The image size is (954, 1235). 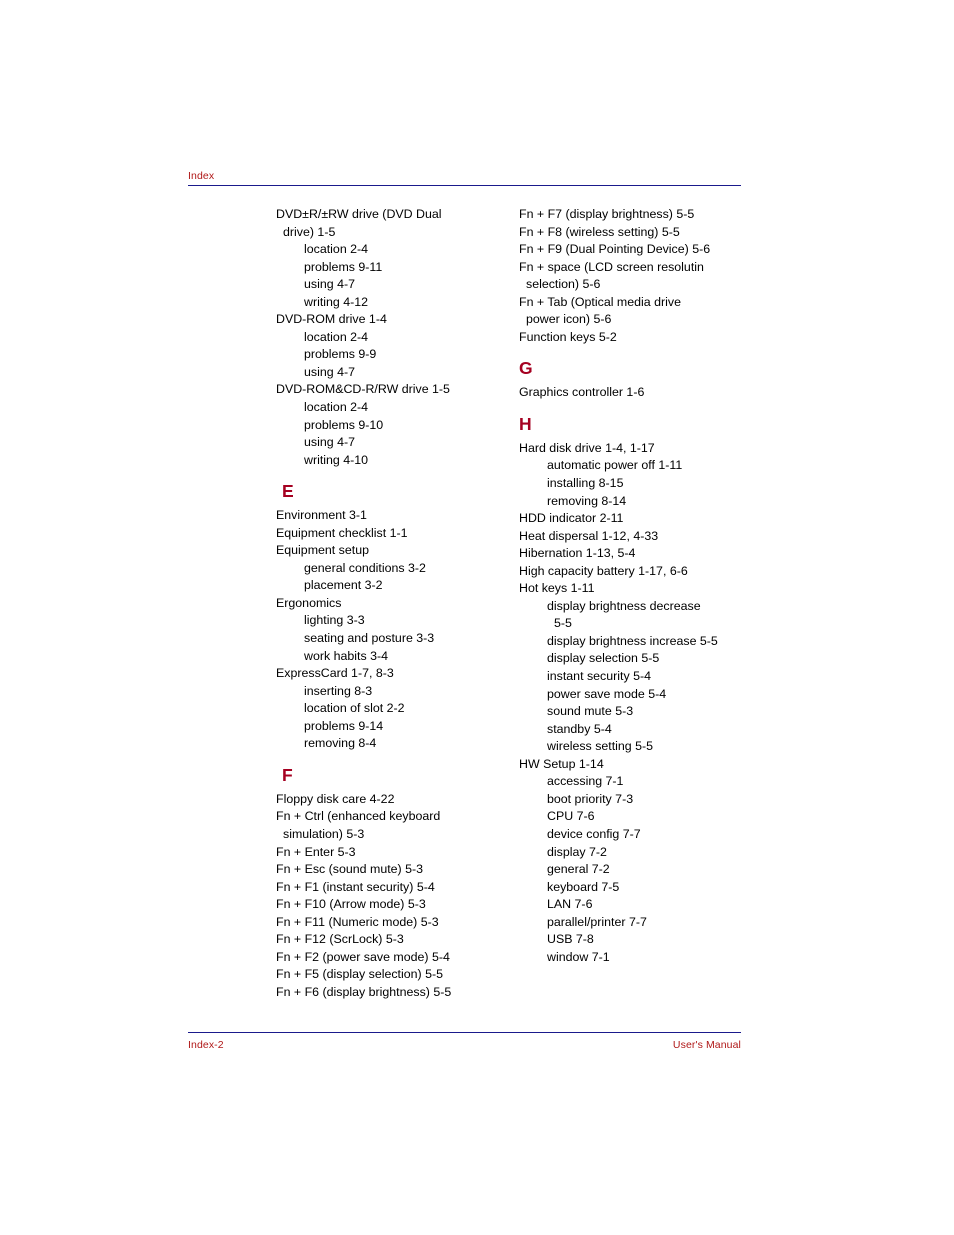 I want to click on index-entry: lighting 3-3, so click(x=334, y=620).